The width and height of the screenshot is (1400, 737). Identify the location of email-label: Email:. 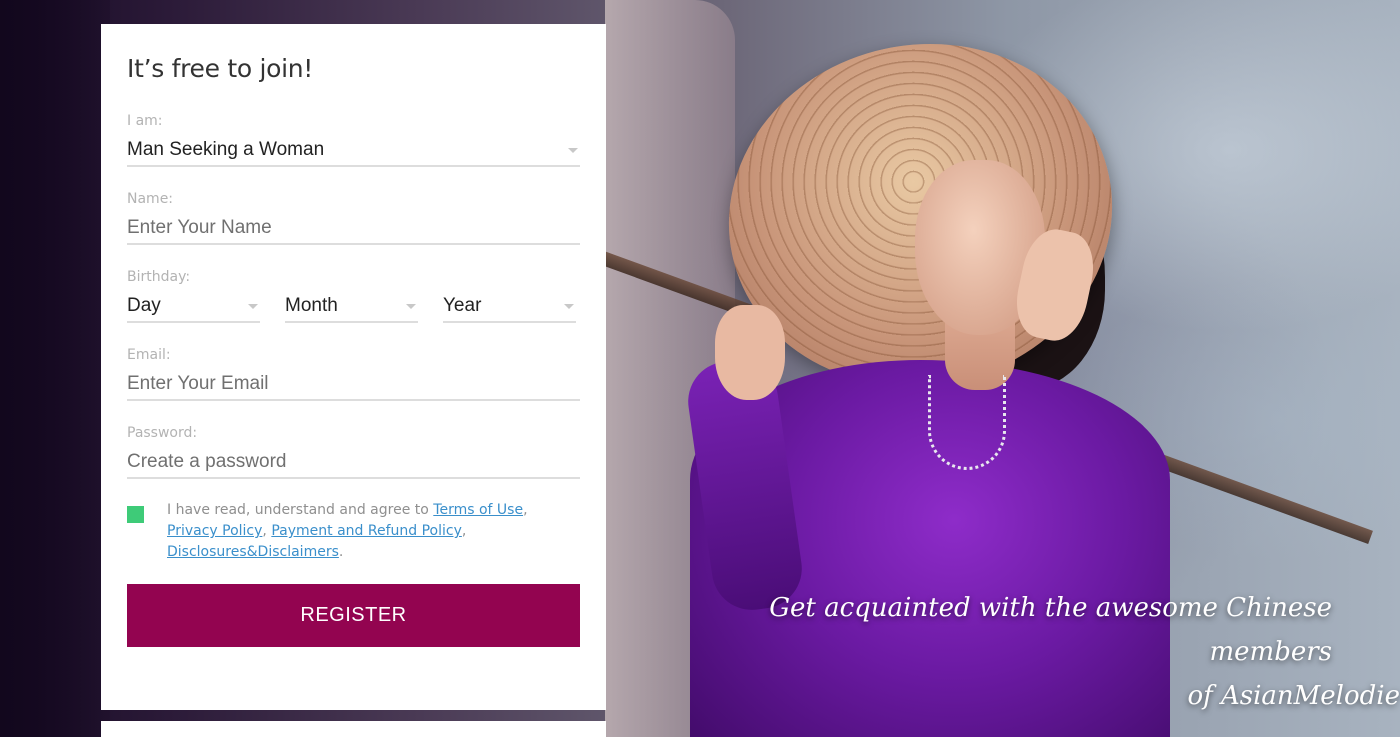
(149, 355).